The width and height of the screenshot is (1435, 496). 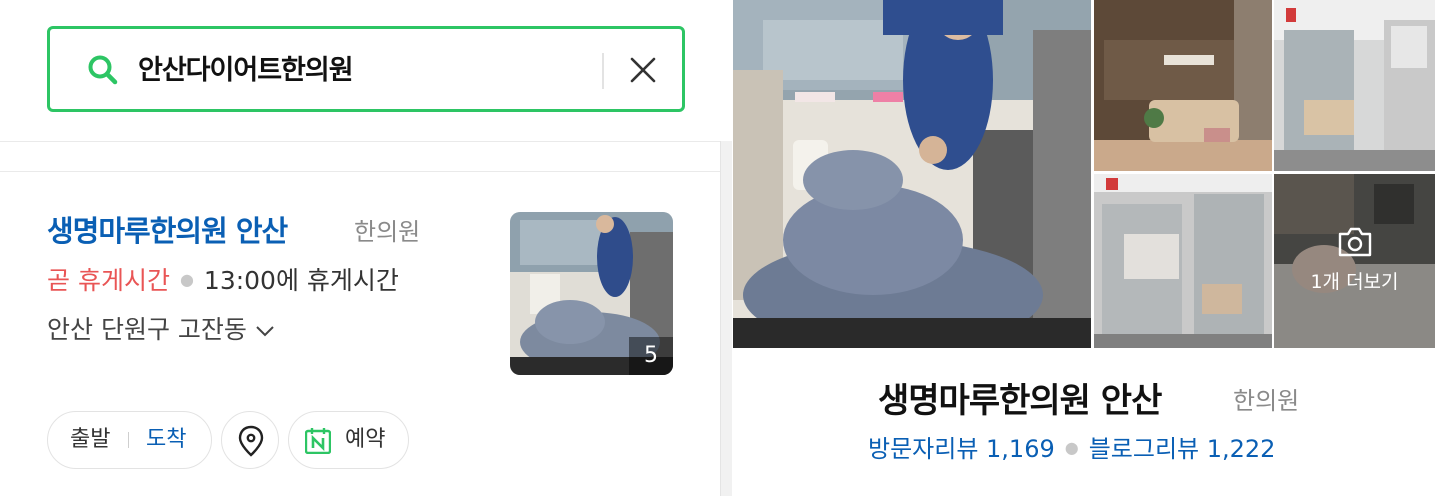 I want to click on naver-booking-icon, so click(x=318, y=441).